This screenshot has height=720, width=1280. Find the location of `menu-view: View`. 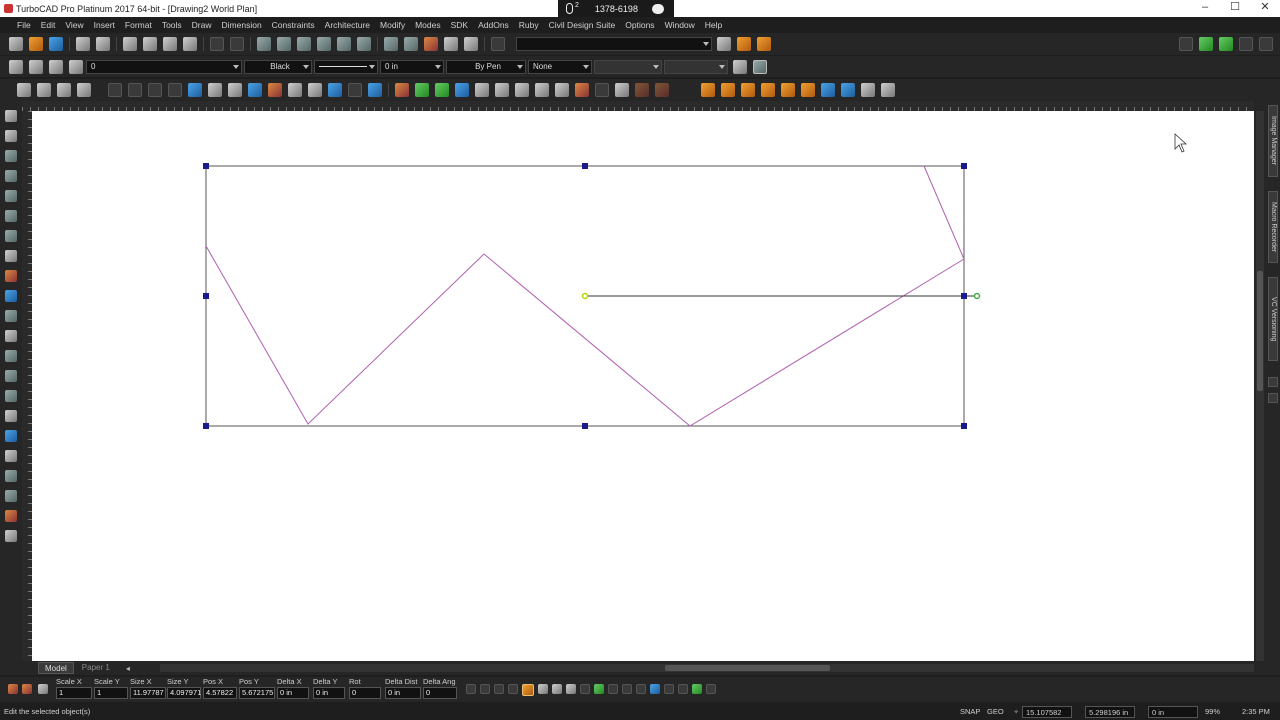

menu-view: View is located at coordinates (74, 25).